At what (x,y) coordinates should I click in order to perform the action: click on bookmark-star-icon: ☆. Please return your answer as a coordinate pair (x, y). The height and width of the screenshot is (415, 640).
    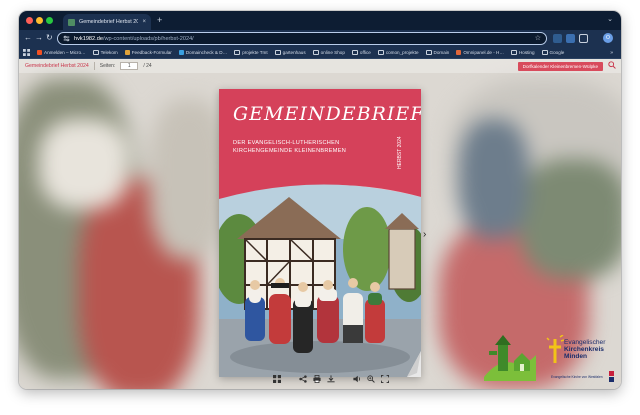
    Looking at the image, I should click on (538, 38).